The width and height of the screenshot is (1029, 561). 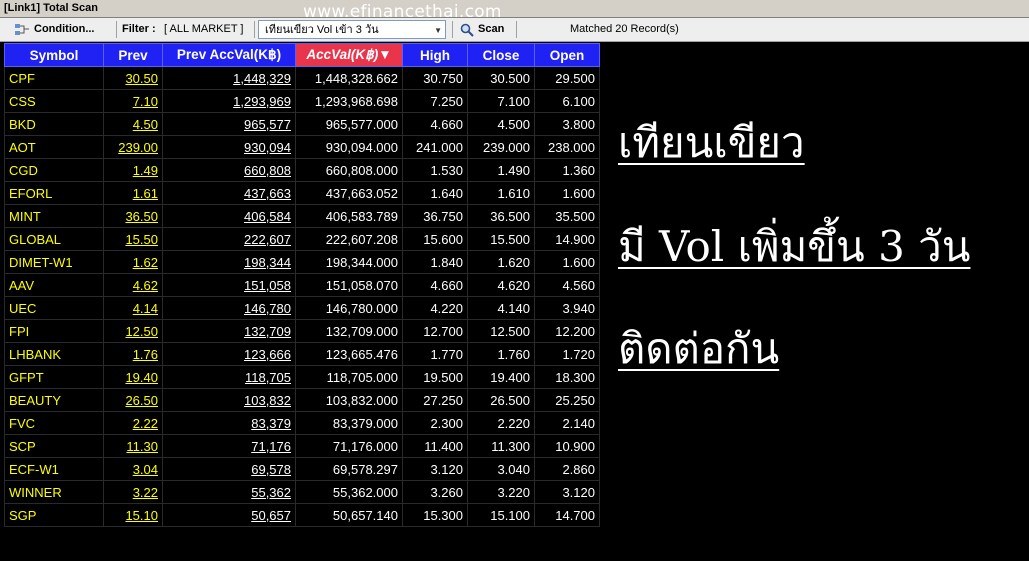 What do you see at coordinates (139, 29) in the screenshot?
I see `filter-label: Filter :` at bounding box center [139, 29].